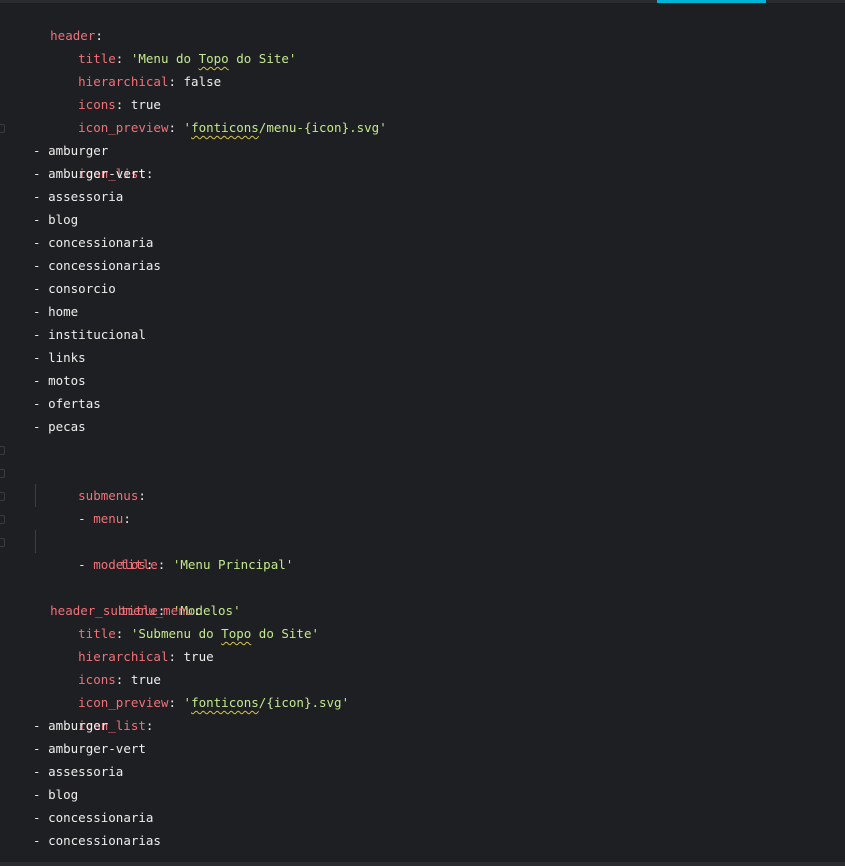 The image size is (845, 866). Describe the element at coordinates (422, 470) in the screenshot. I see `code-line: submenus:` at that location.